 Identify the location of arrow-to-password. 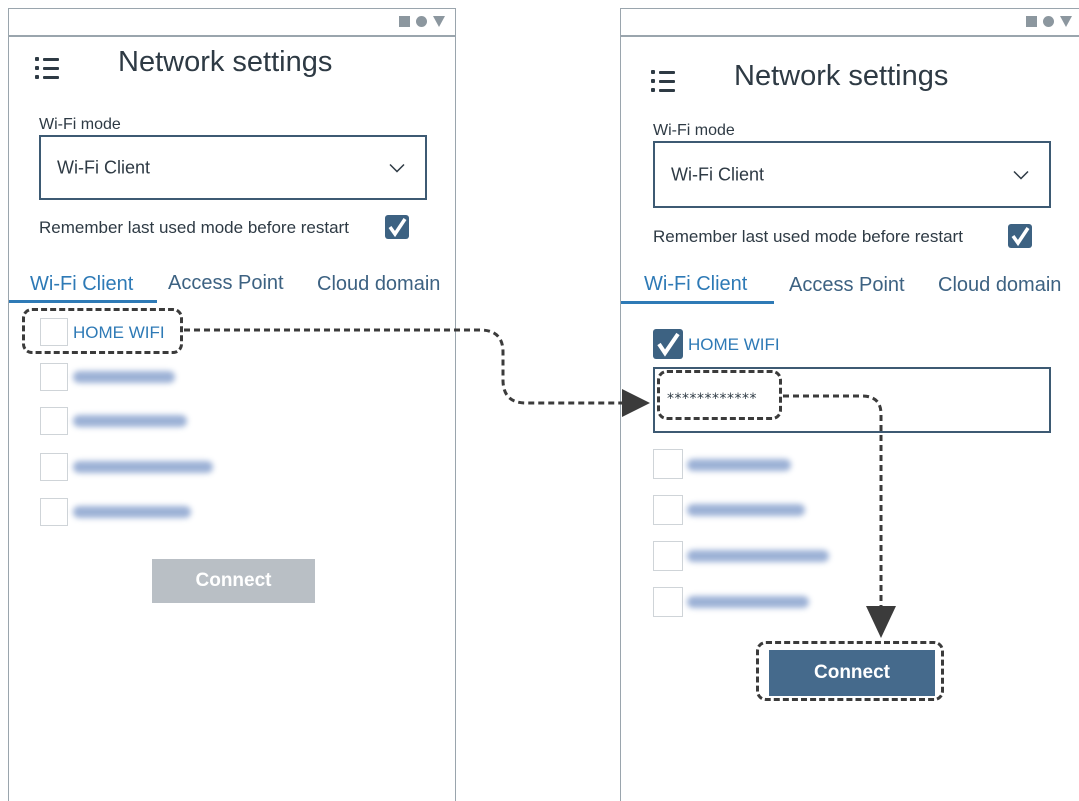
(403, 366).